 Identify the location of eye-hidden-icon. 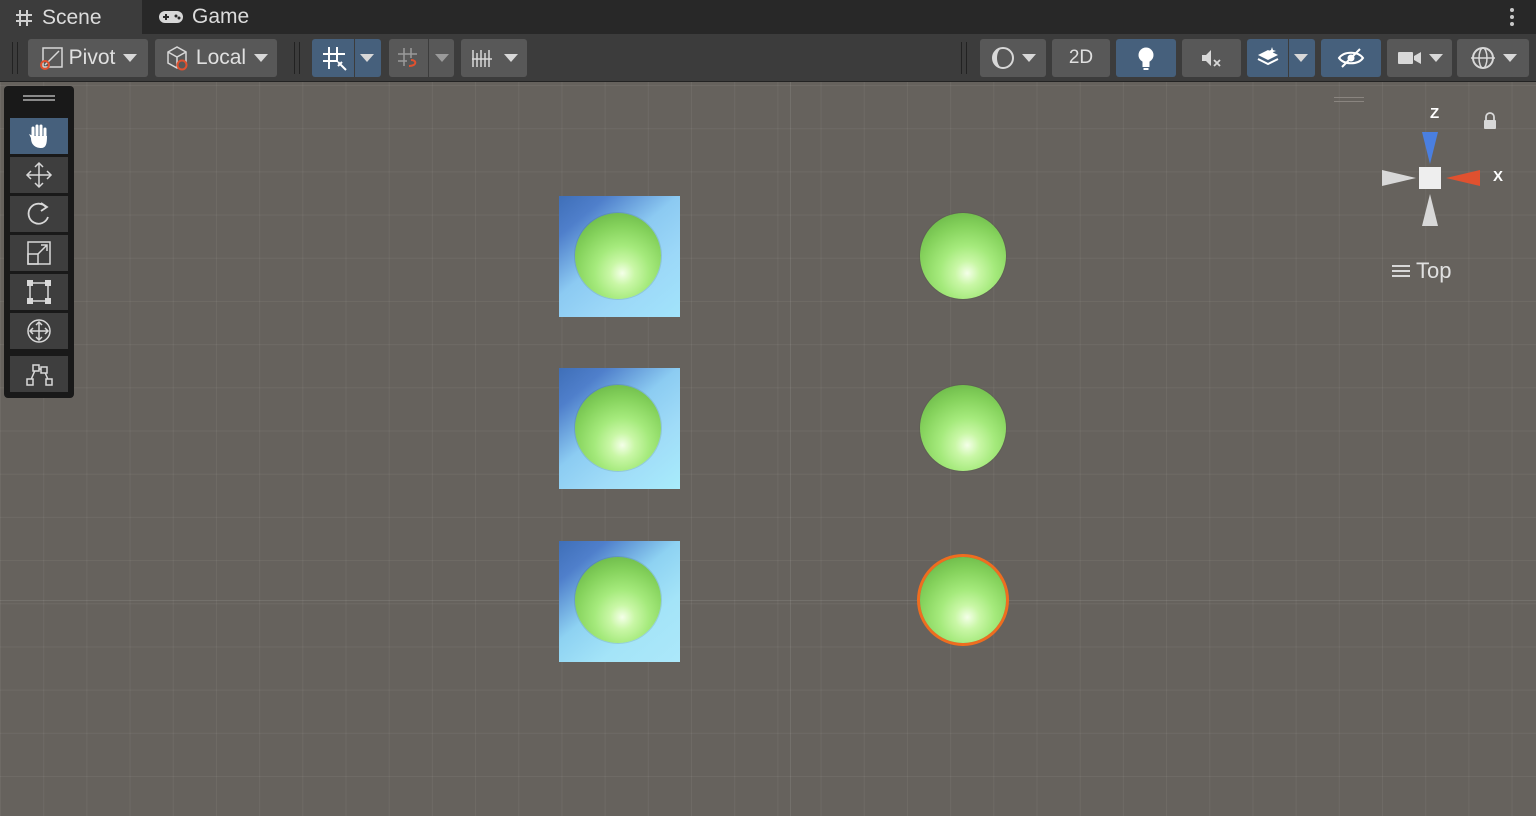
(1351, 58).